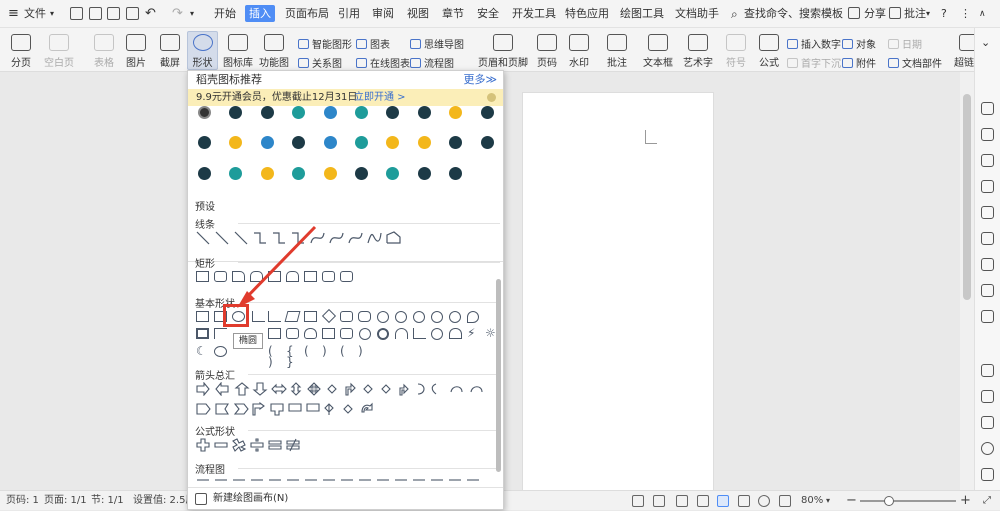  I want to click on annotation-arrow, so click(277, 266).